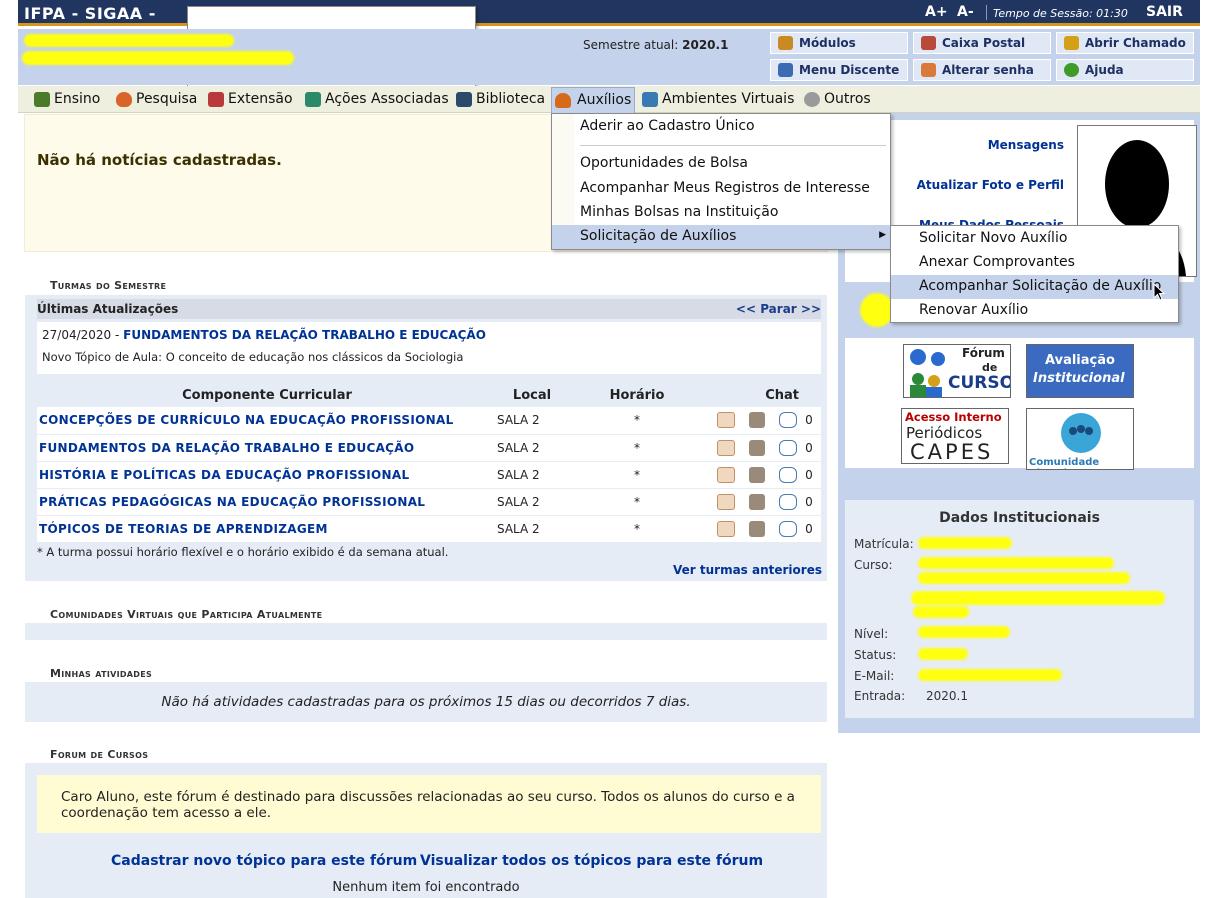 The width and height of the screenshot is (1226, 898). What do you see at coordinates (1159, 292) in the screenshot?
I see `mouse-cursor-icon` at bounding box center [1159, 292].